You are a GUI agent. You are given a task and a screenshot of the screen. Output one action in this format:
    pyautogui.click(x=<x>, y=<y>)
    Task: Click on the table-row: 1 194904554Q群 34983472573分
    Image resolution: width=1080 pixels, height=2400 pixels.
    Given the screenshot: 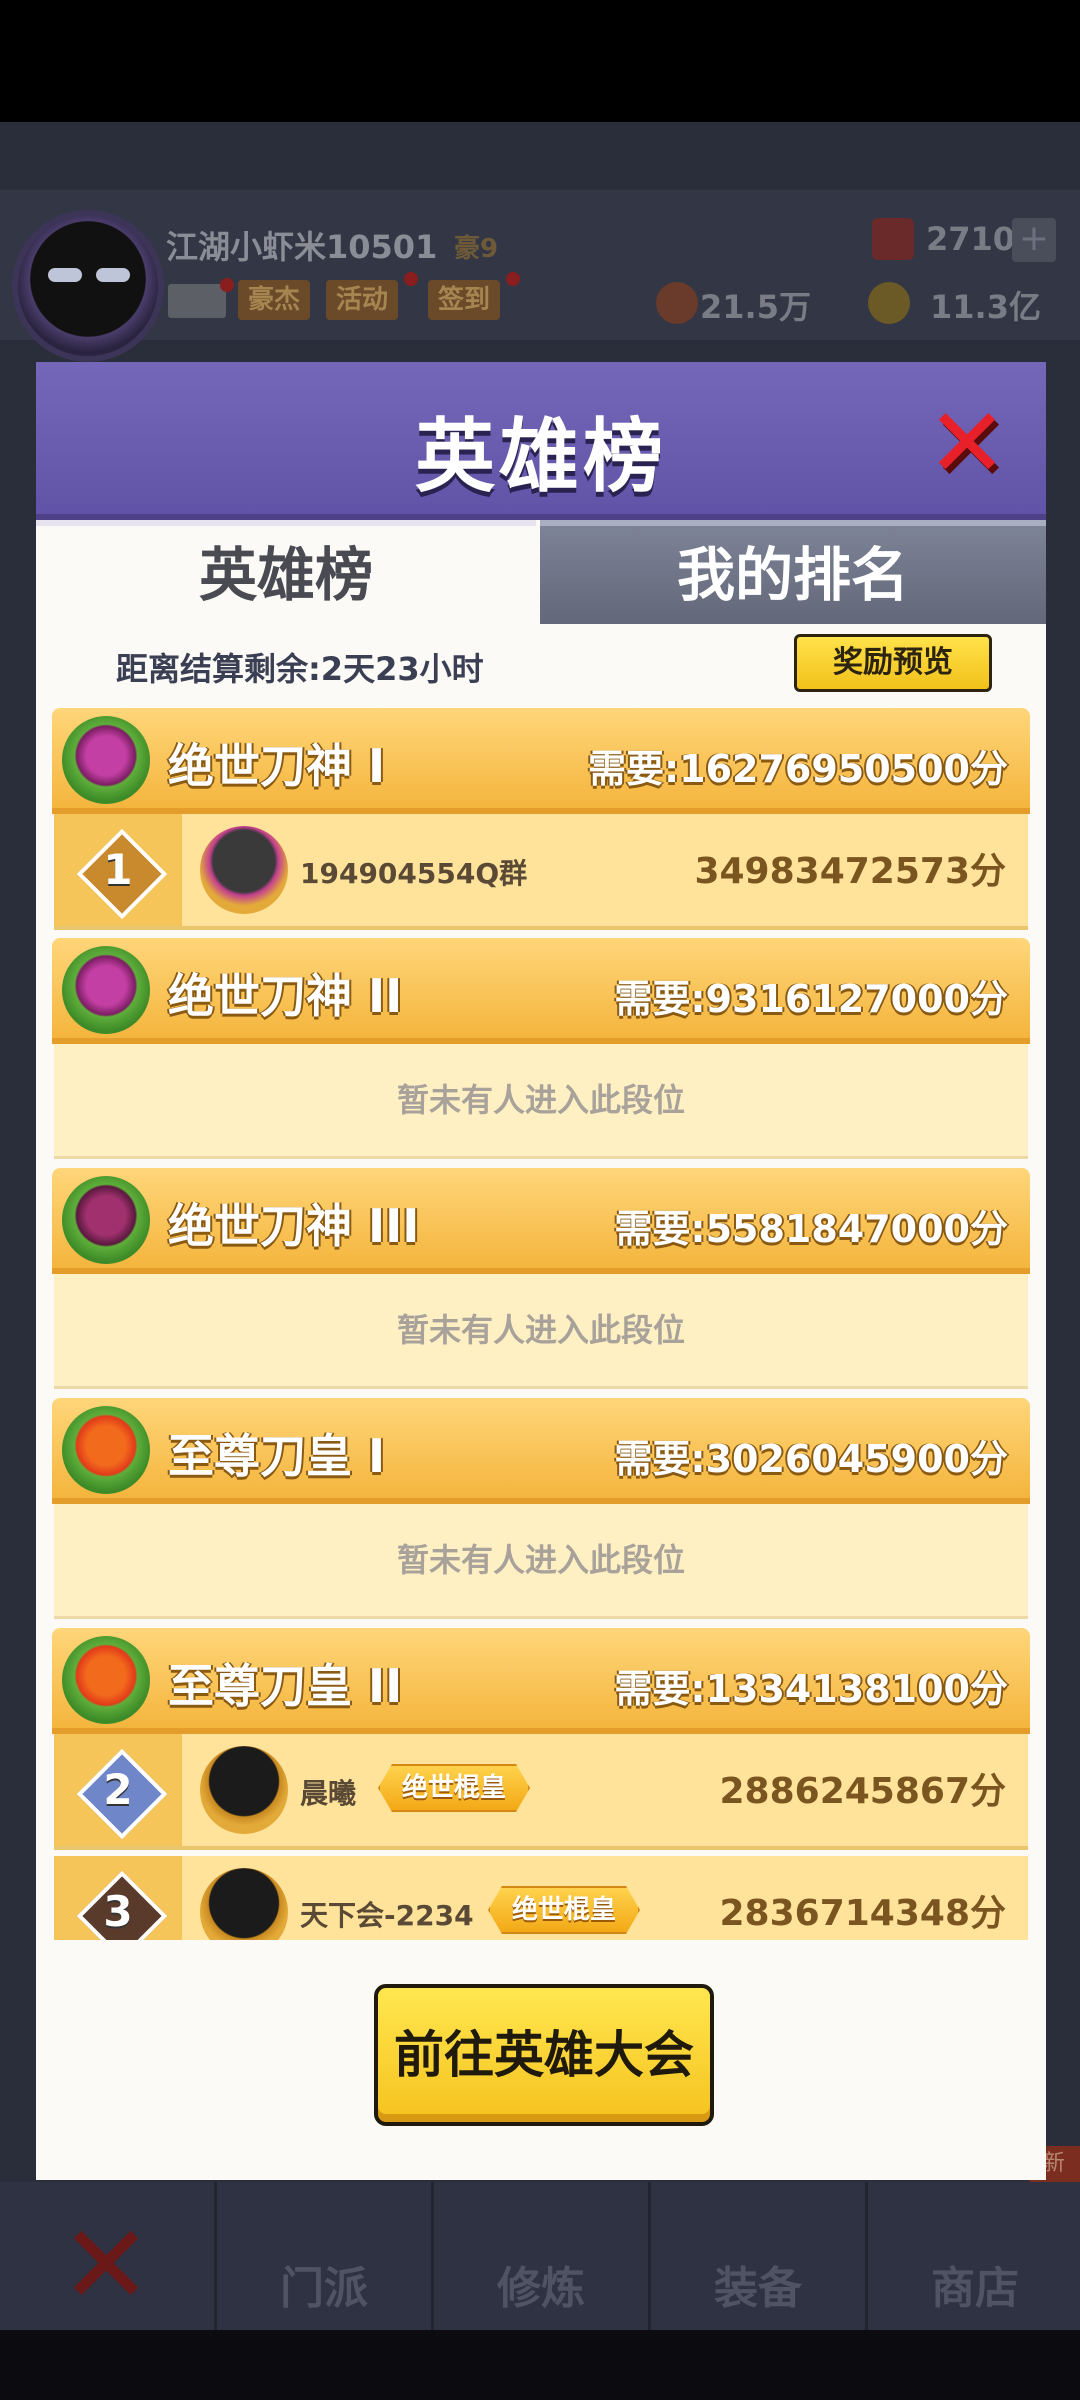 What is the action you would take?
    pyautogui.click(x=541, y=872)
    